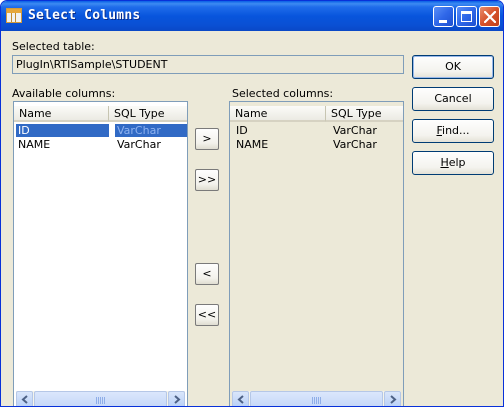 This screenshot has height=407, width=504. Describe the element at coordinates (207, 139) in the screenshot. I see `add-column-button: >` at that location.